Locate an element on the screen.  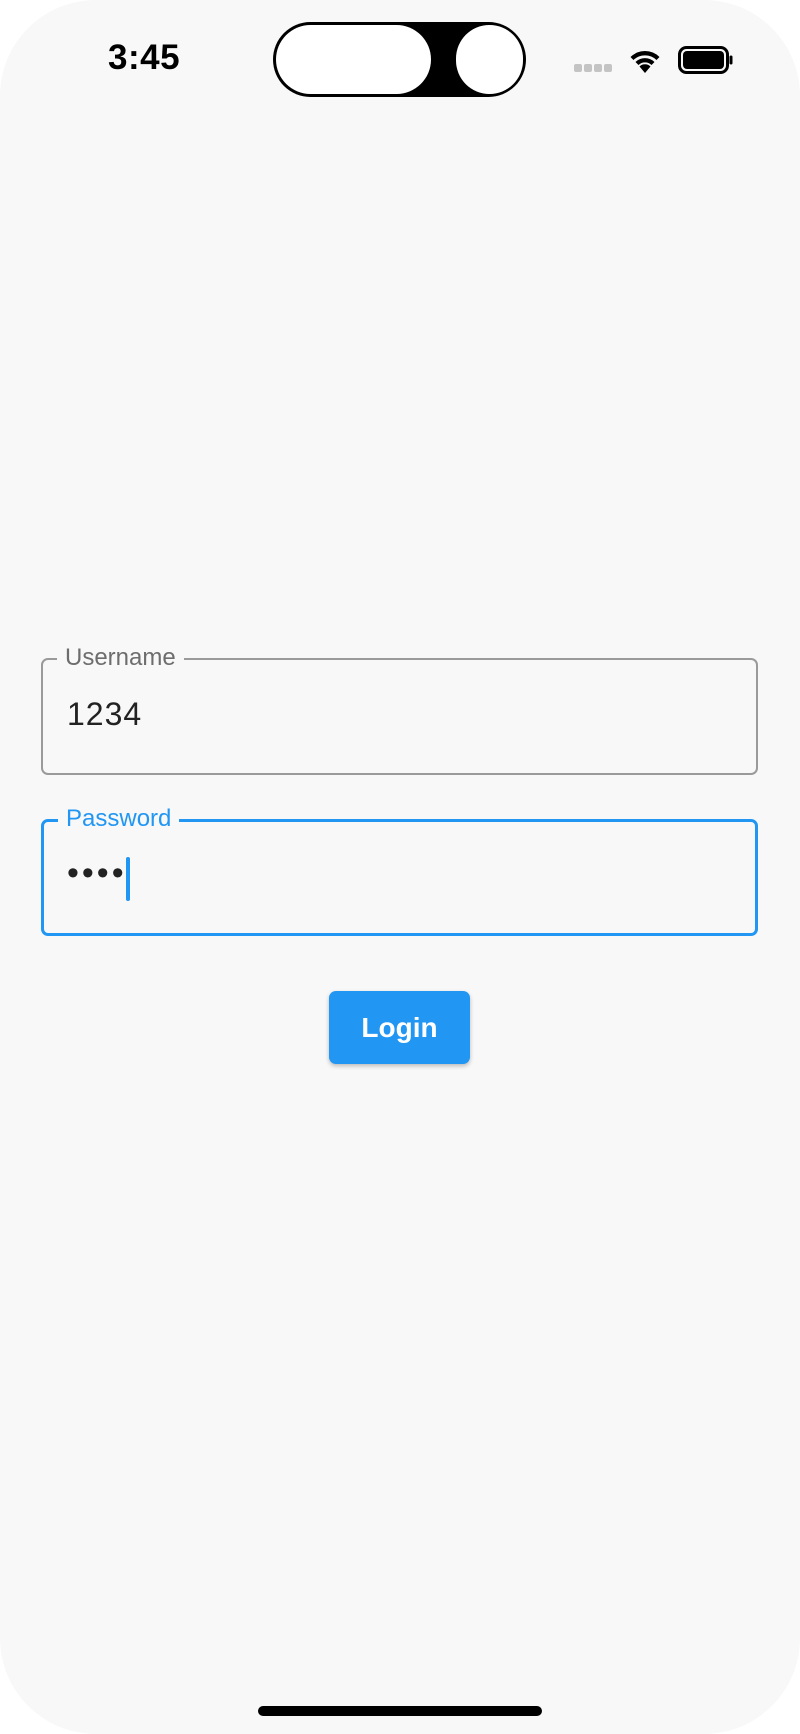
battery-icon is located at coordinates (705, 60).